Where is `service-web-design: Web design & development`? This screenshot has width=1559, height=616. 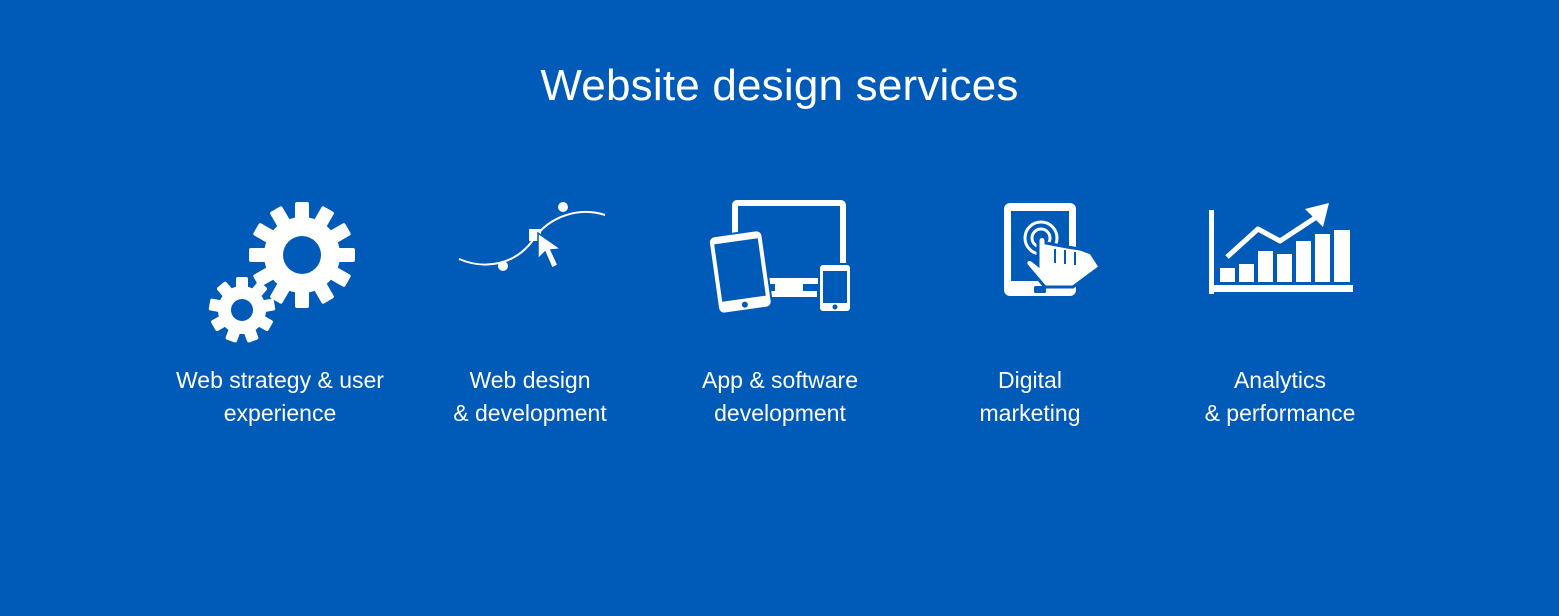 service-web-design: Web design & development is located at coordinates (530, 312).